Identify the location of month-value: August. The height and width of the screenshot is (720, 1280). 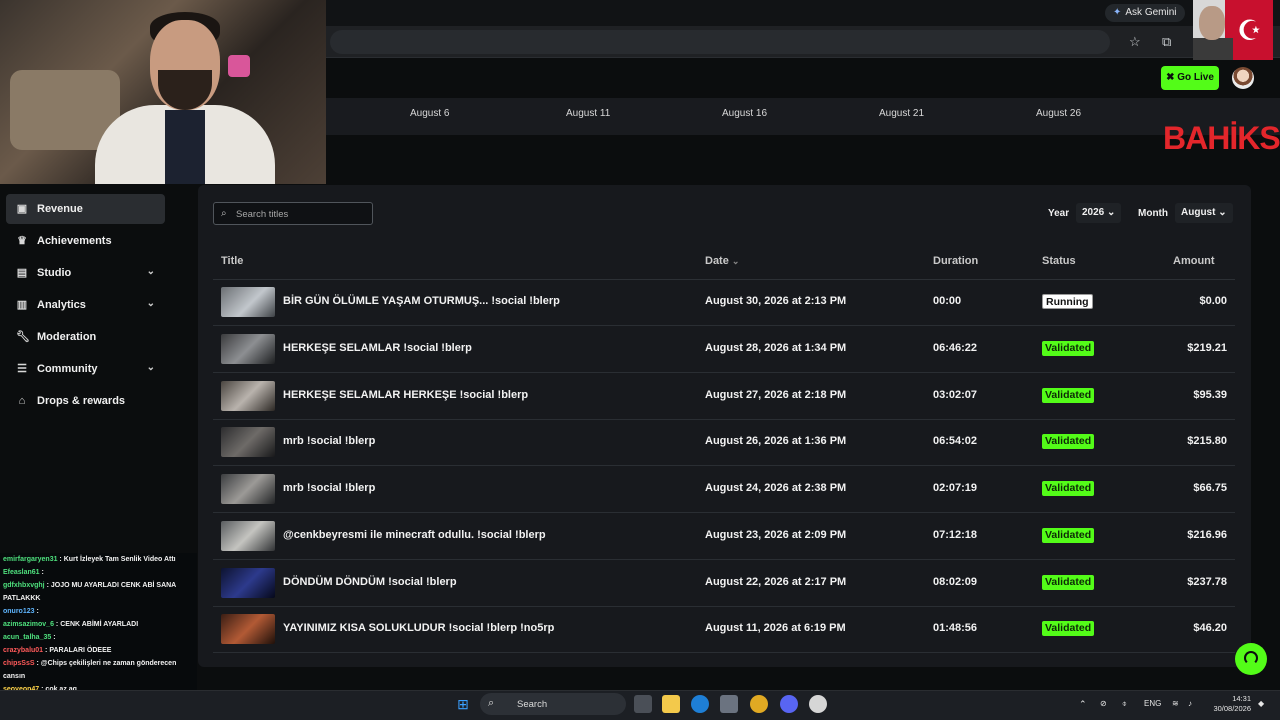
(1198, 212).